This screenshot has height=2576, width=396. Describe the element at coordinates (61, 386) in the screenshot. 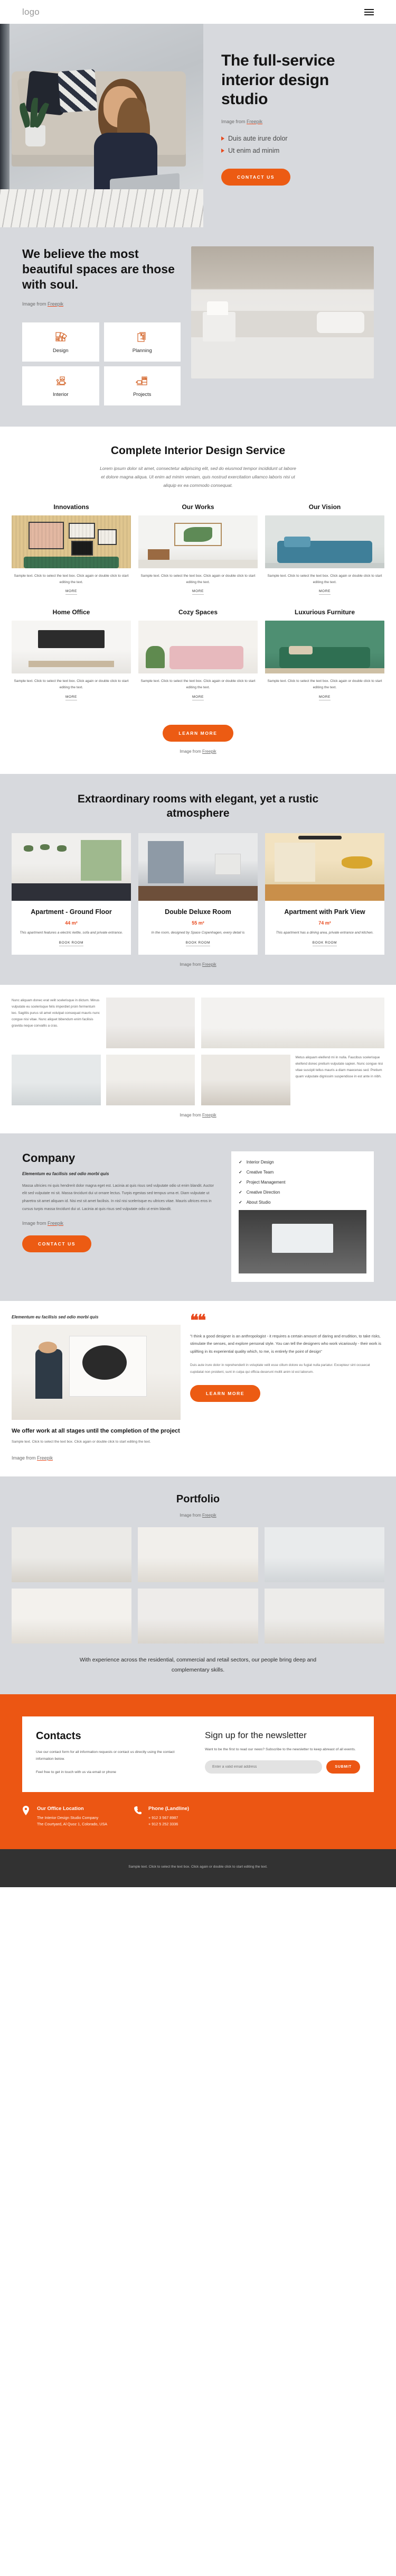

I see `feature-card-interior: Interior` at that location.